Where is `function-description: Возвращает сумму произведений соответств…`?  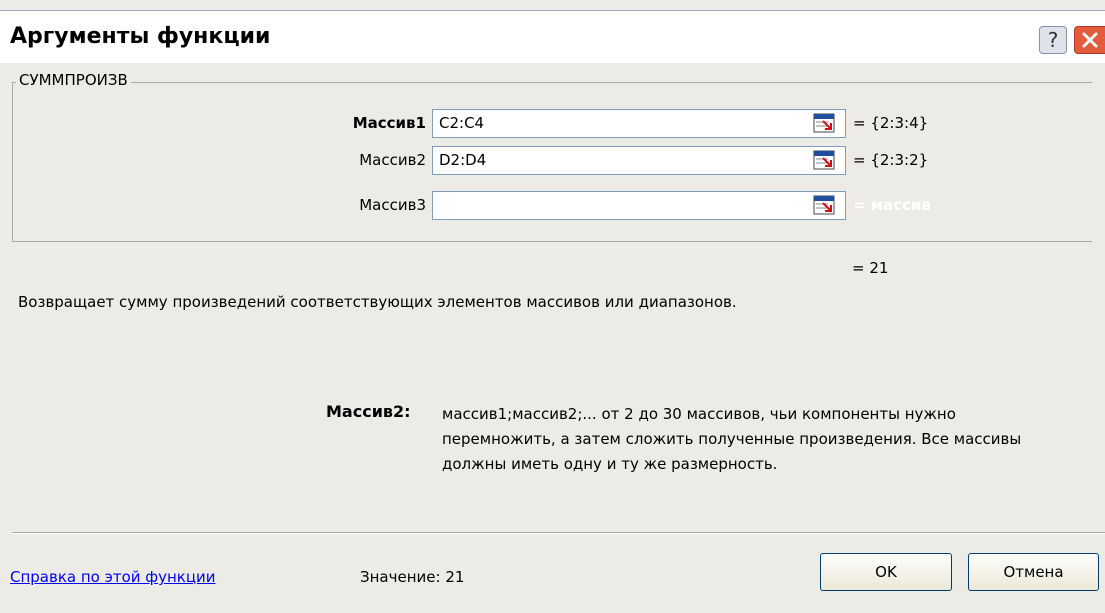
function-description: Возвращает сумму произведений соответств… is located at coordinates (377, 302).